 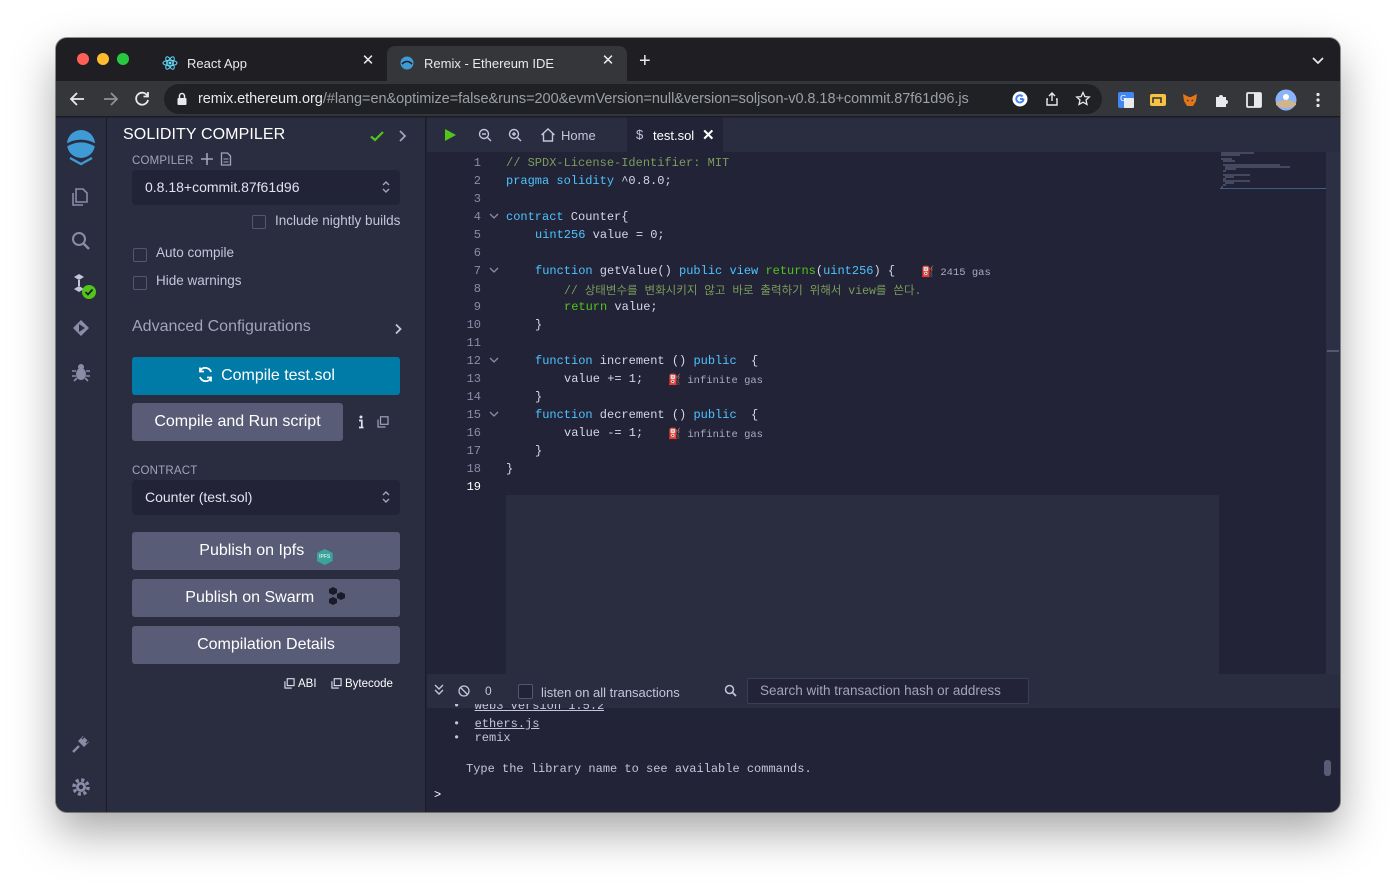 I want to click on debugger-bug-icon, so click(x=81, y=372).